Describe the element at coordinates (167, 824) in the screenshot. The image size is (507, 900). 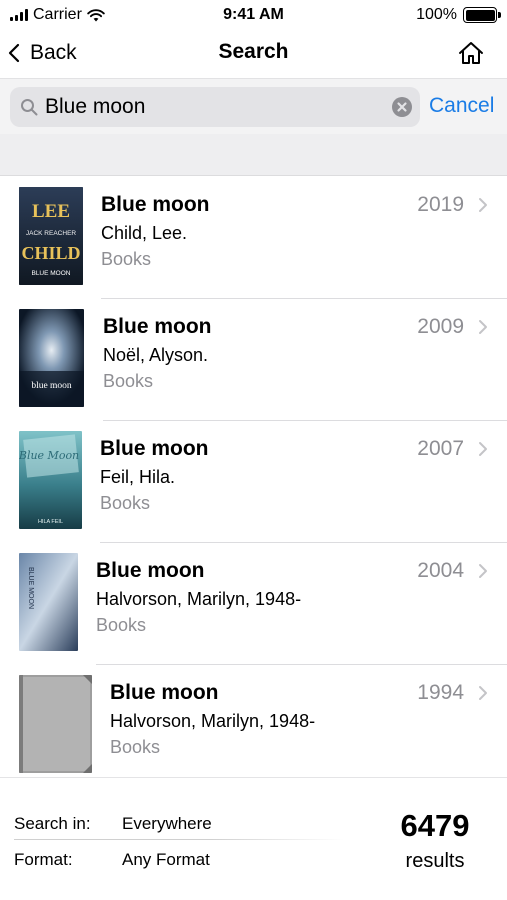
I see `search-in-value: Everywhere` at that location.